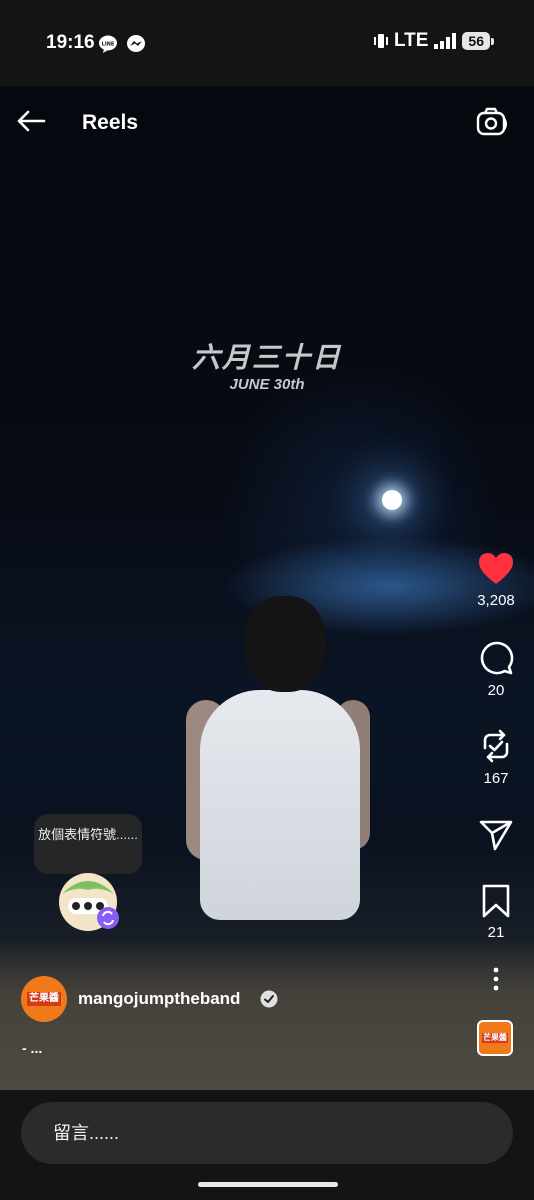  I want to click on home-indicator, so click(268, 1184).